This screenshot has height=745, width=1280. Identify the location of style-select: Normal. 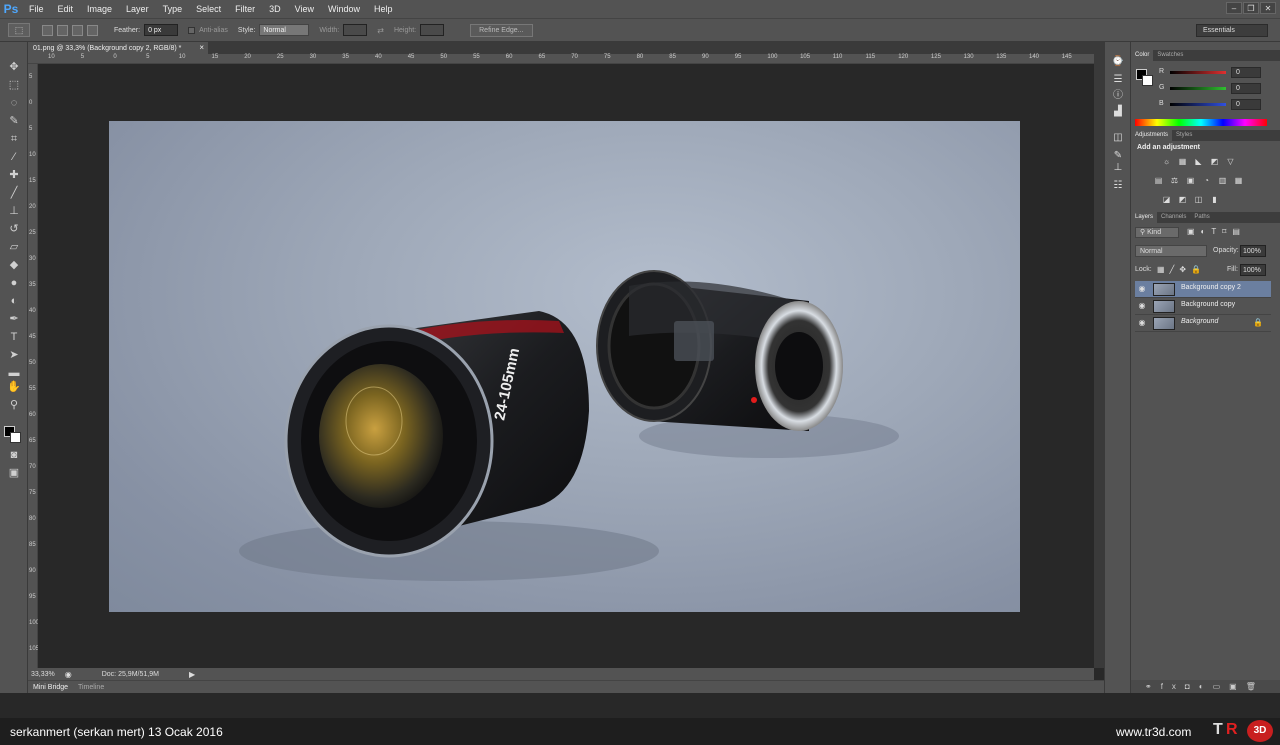
(284, 30).